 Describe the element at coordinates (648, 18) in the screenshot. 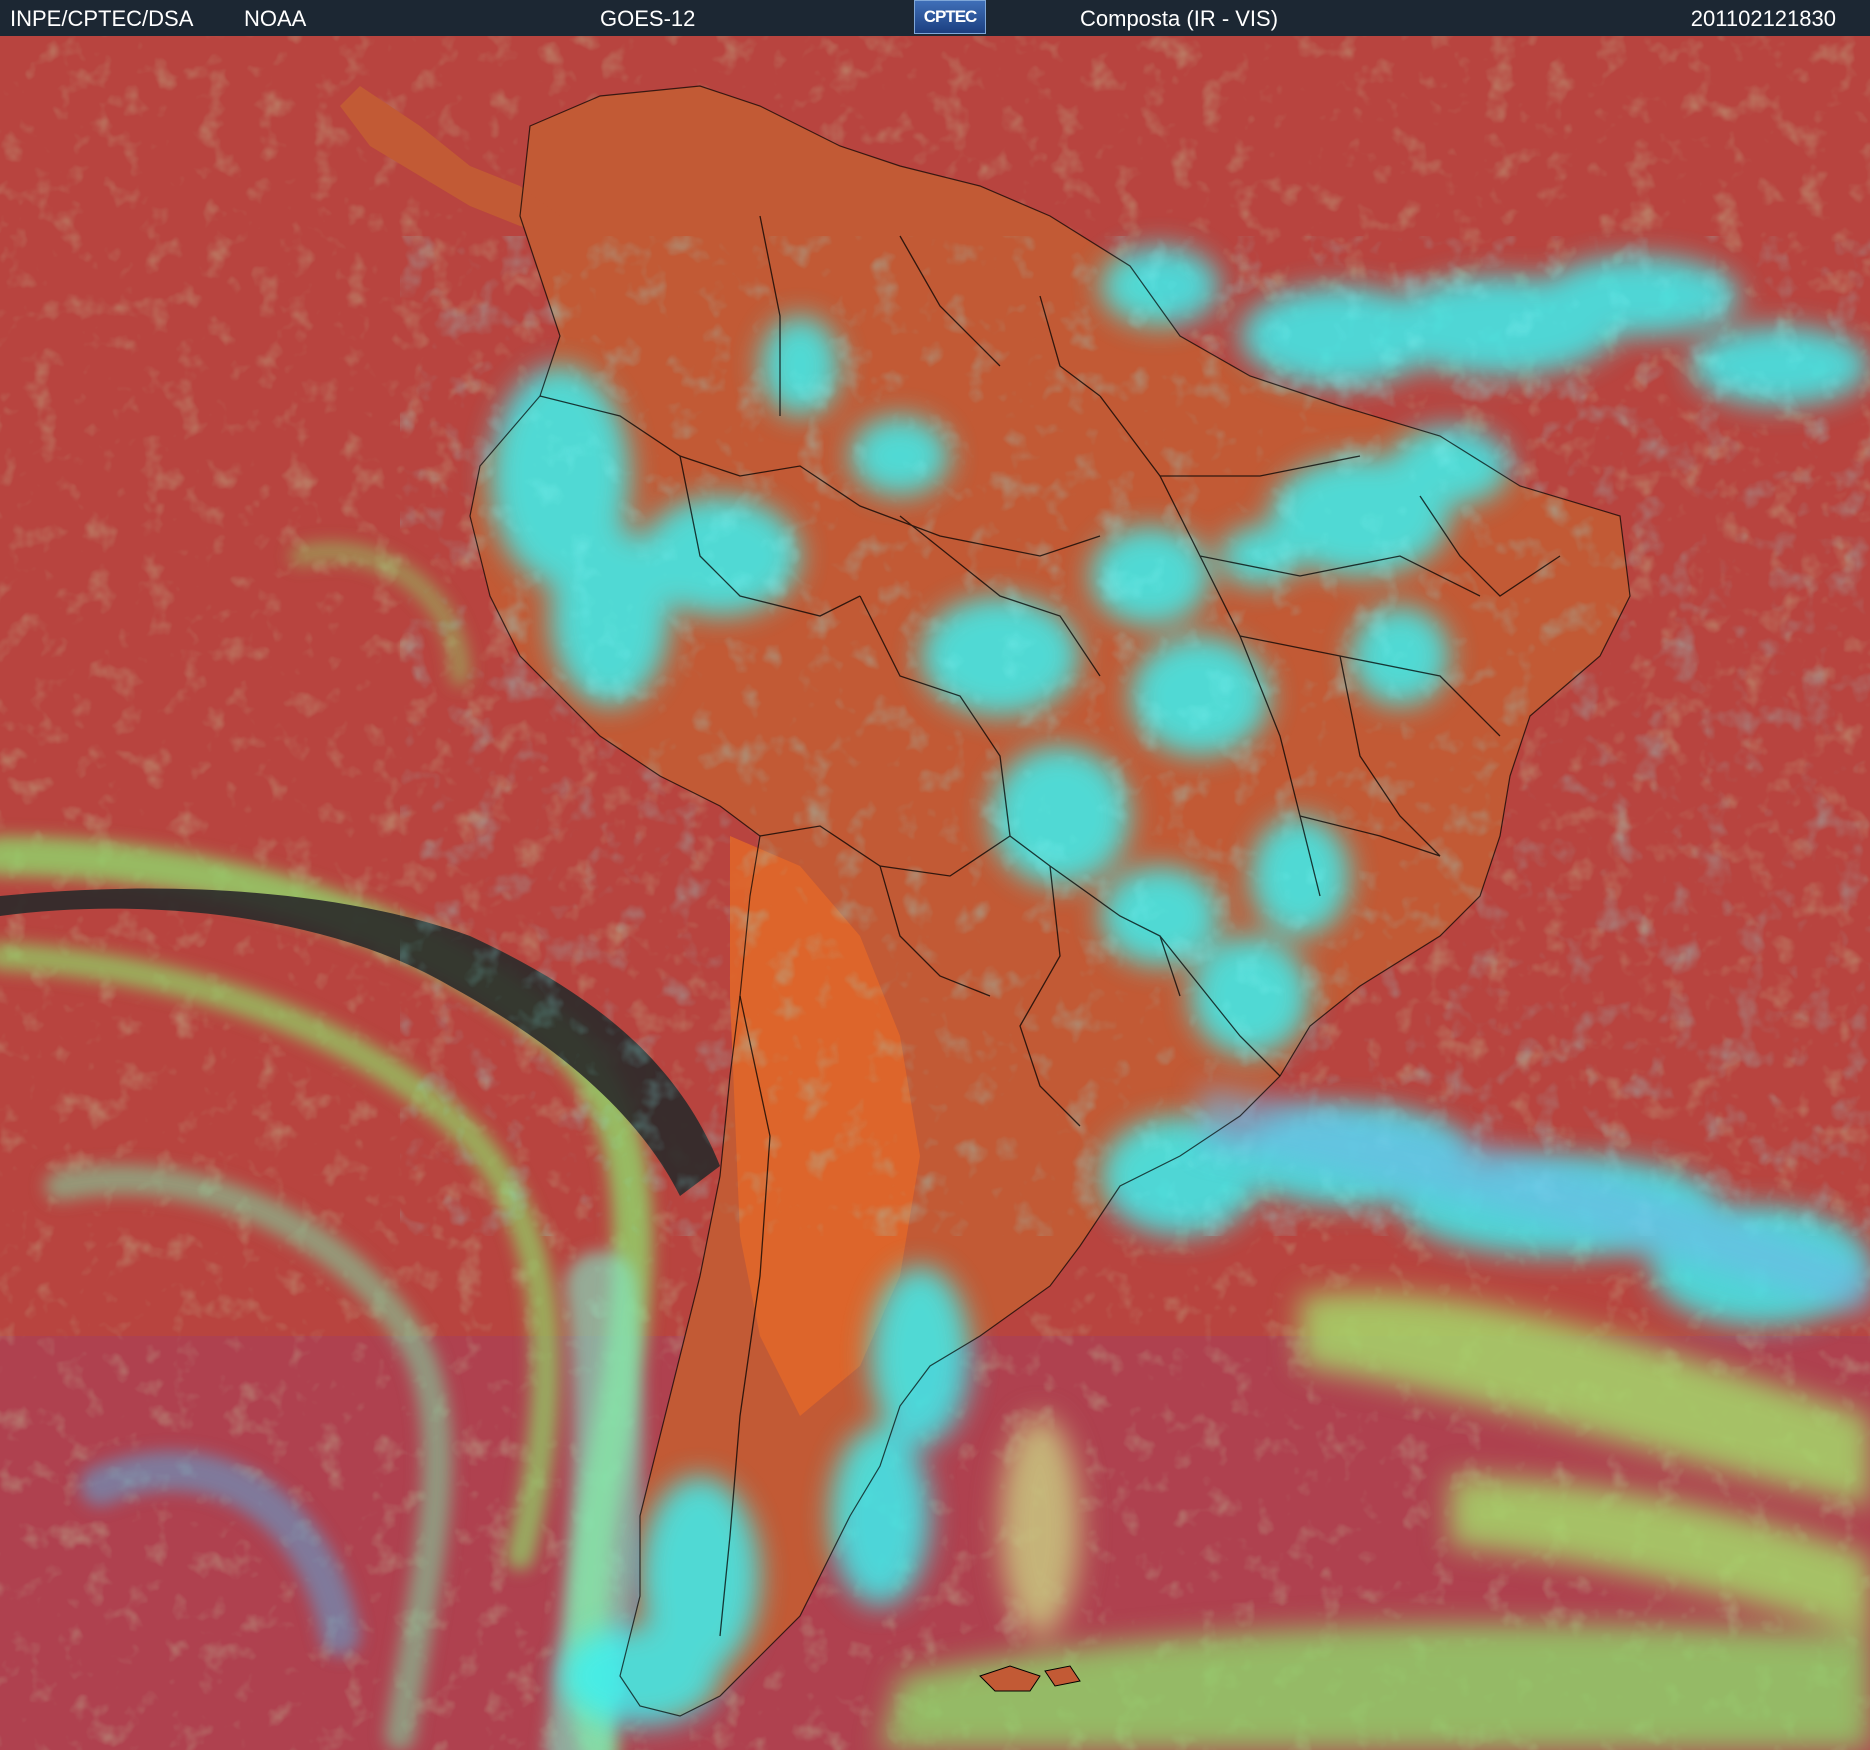

I see `satellite-label: GOES-12` at that location.